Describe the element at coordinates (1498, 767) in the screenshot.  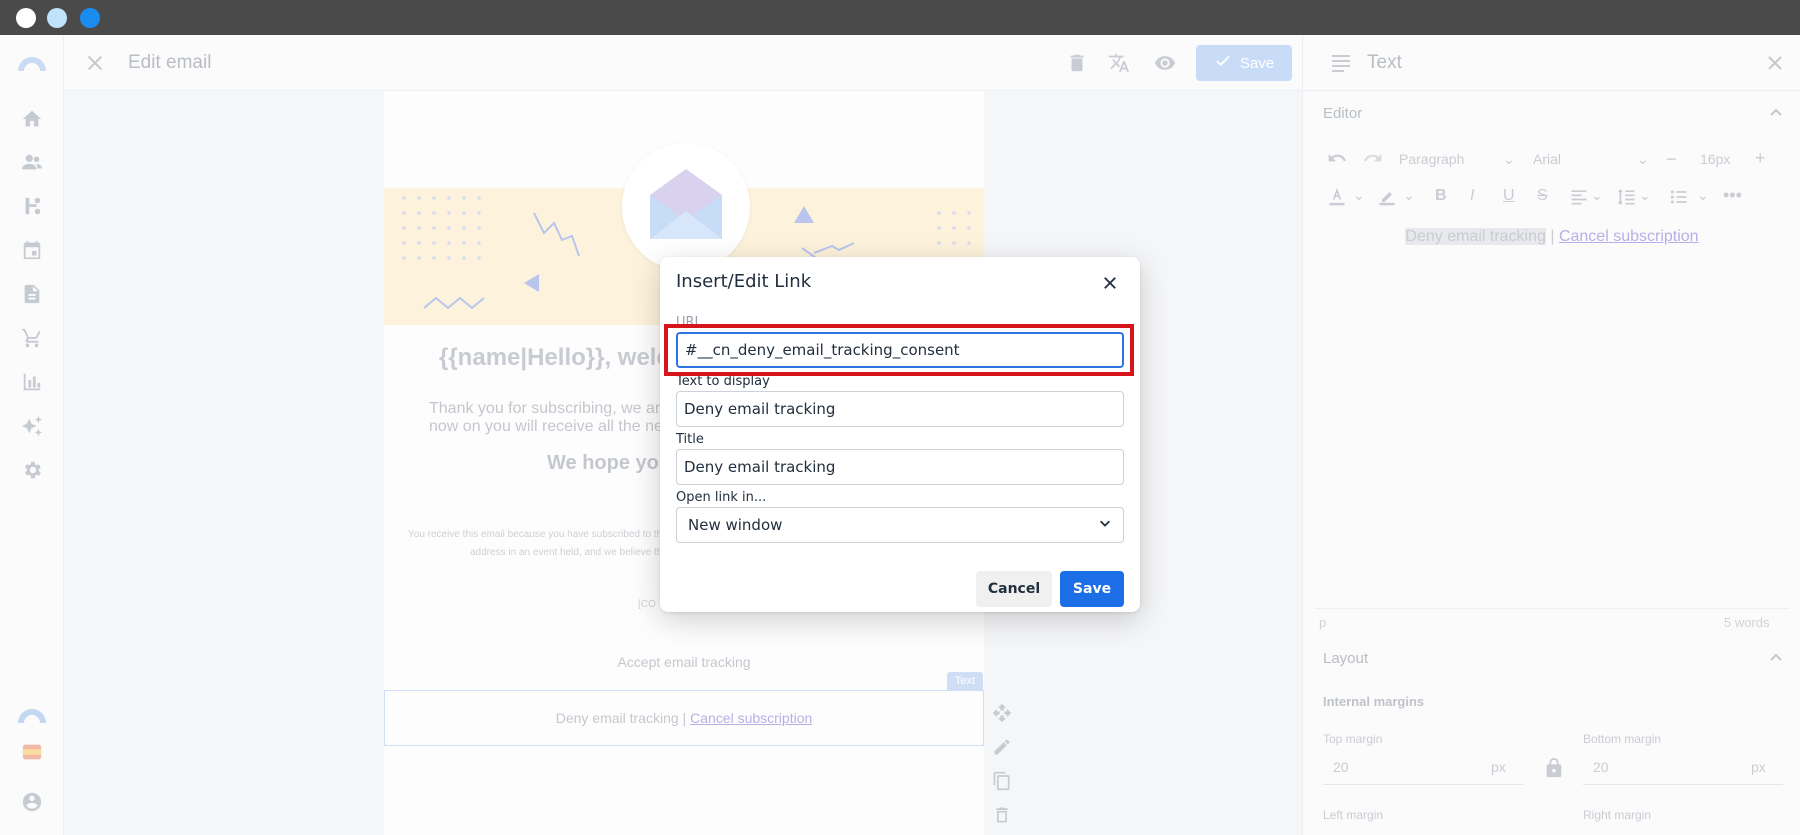
I see `top-margin-unit: px` at that location.